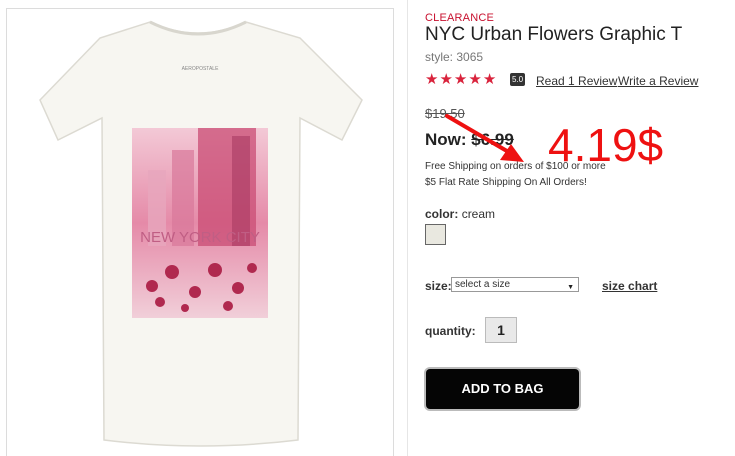 The width and height of the screenshot is (735, 456). What do you see at coordinates (606, 145) in the screenshot?
I see `annotated-price: 4.19$` at bounding box center [606, 145].